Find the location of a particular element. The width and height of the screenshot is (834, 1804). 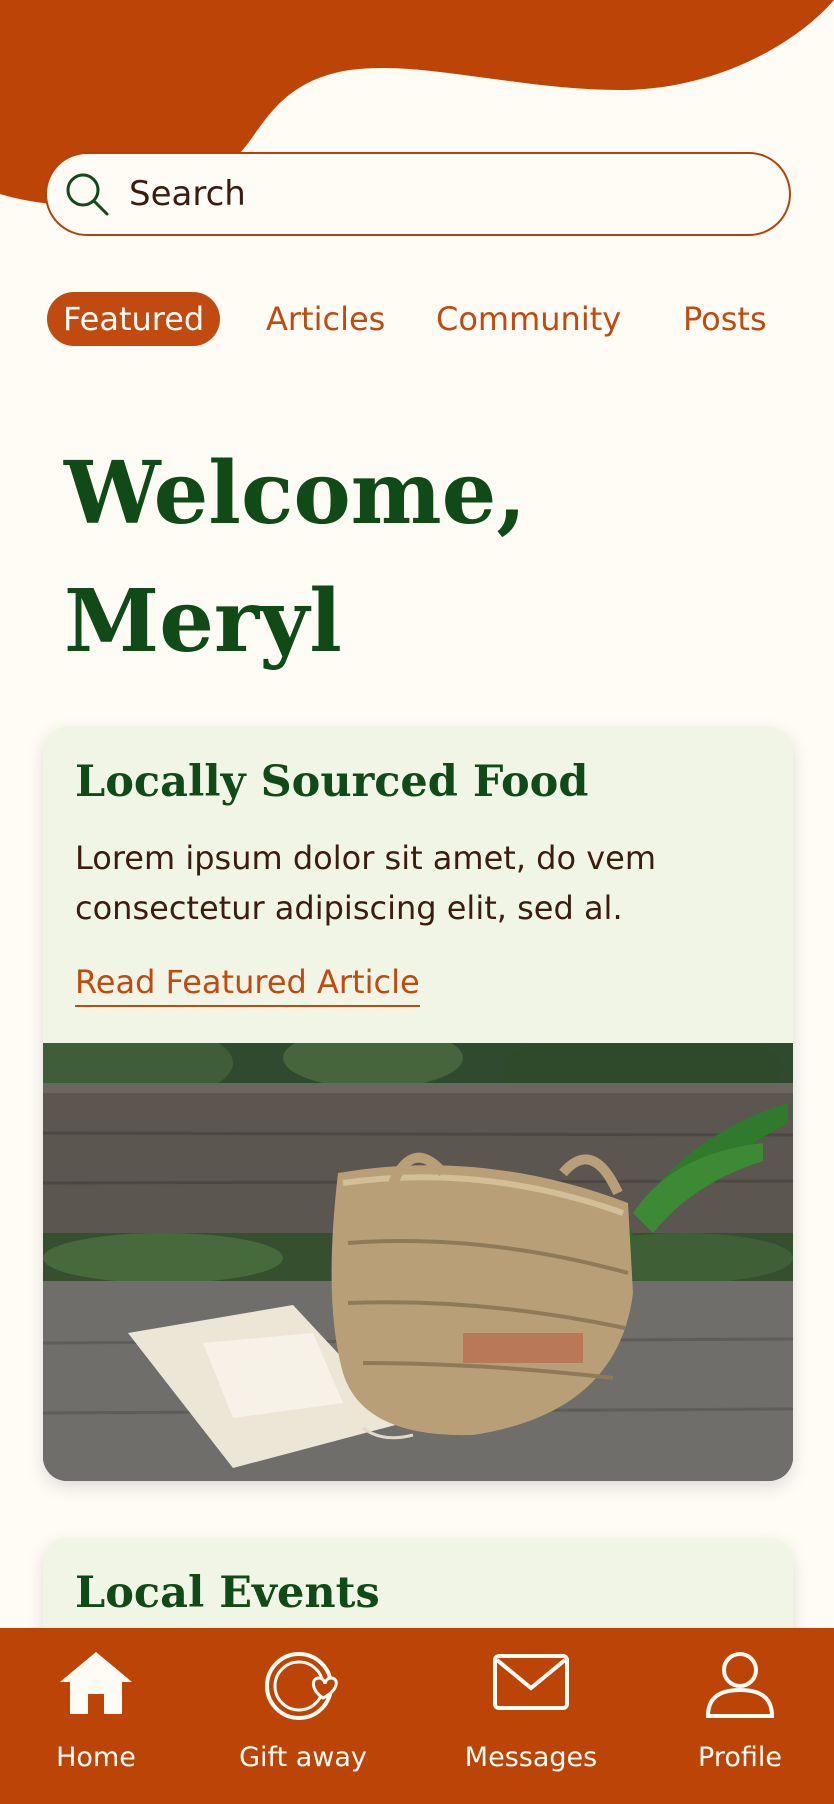

local-events-title: Local Events is located at coordinates (227, 1593).